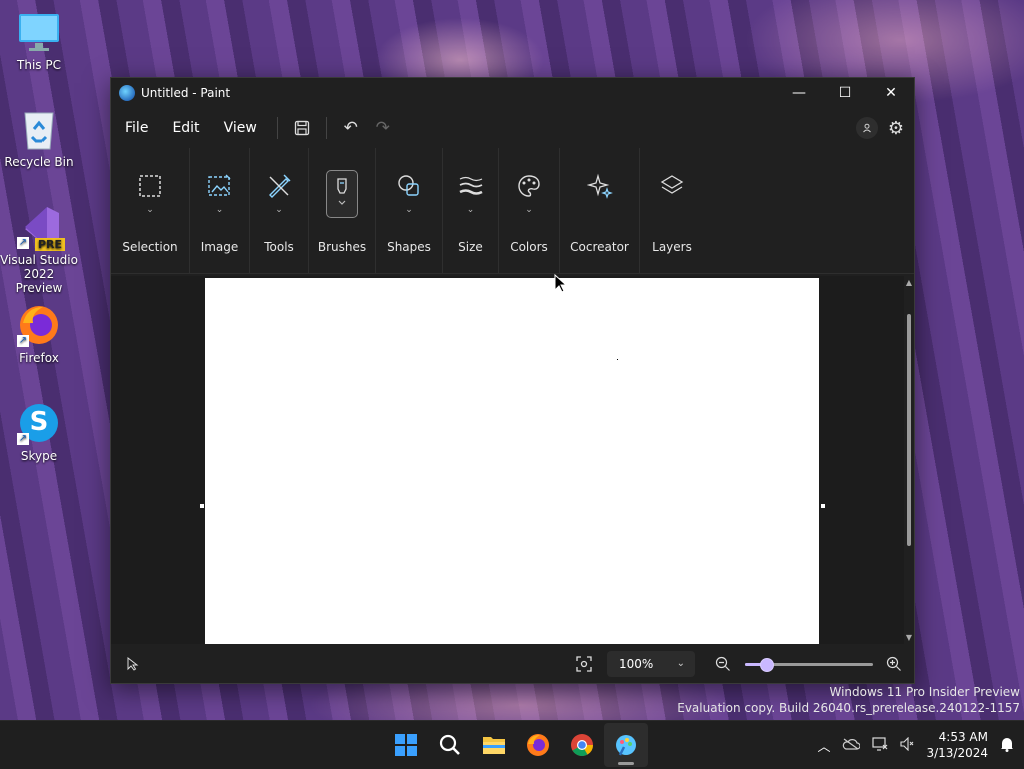 The image size is (1024, 769). I want to click on layers-icon, so click(672, 186).